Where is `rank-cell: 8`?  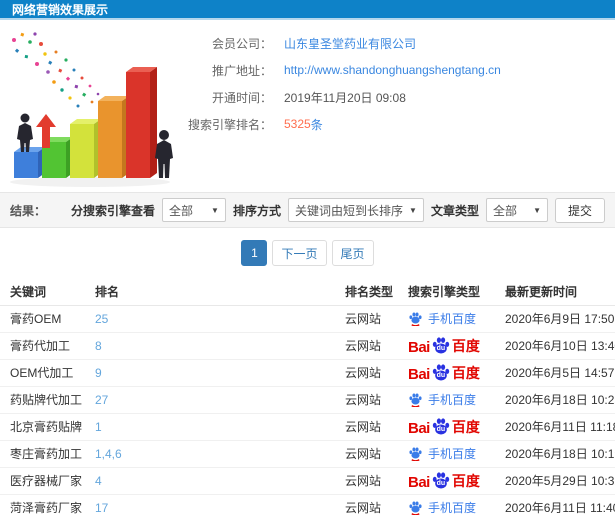 rank-cell: 8 is located at coordinates (210, 346).